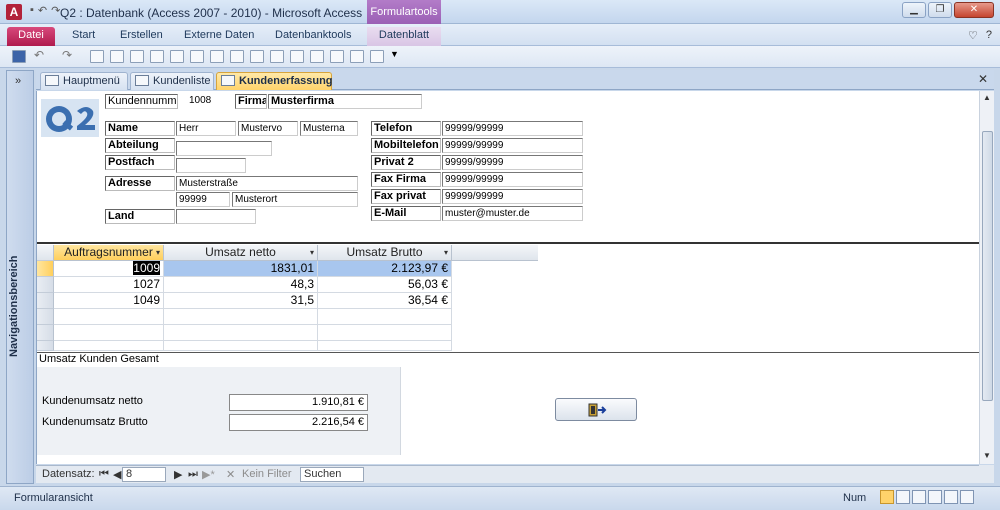 The image size is (1000, 510). What do you see at coordinates (104, 474) in the screenshot?
I see `first-record-icon: ⏮` at bounding box center [104, 474].